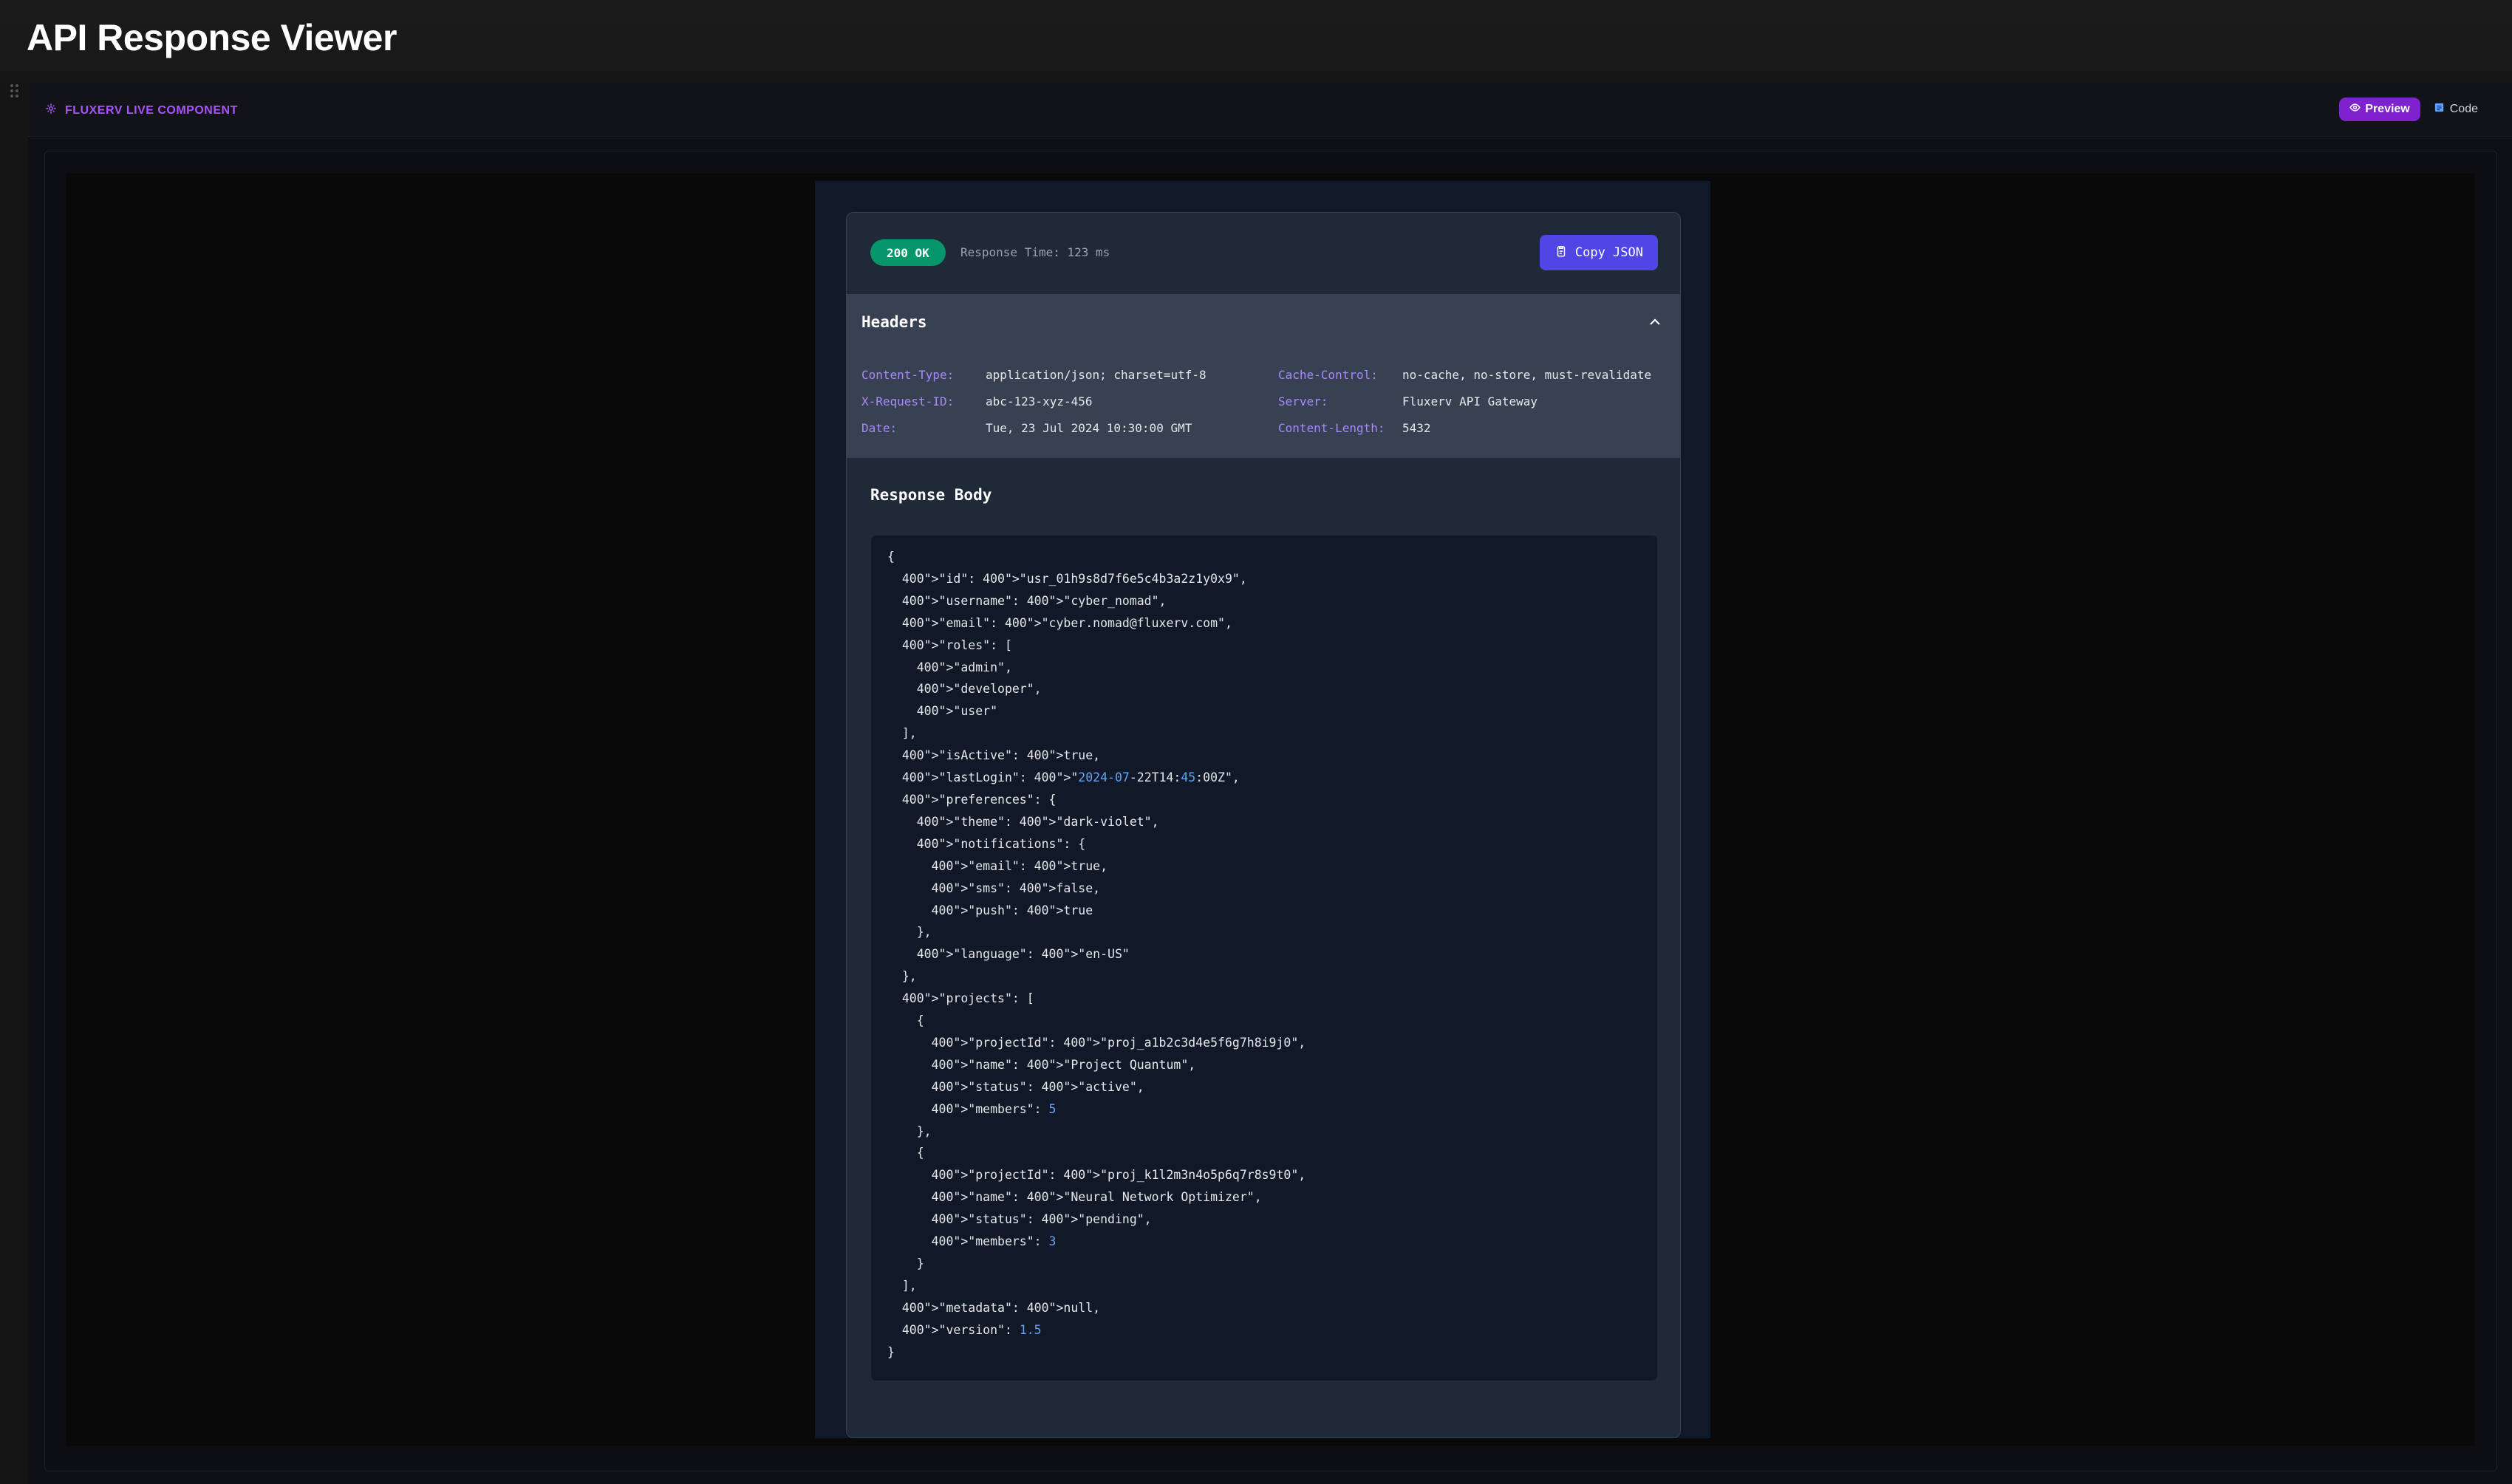 This screenshot has height=1484, width=2512. I want to click on panel-drag-handle, so click(18, 784).